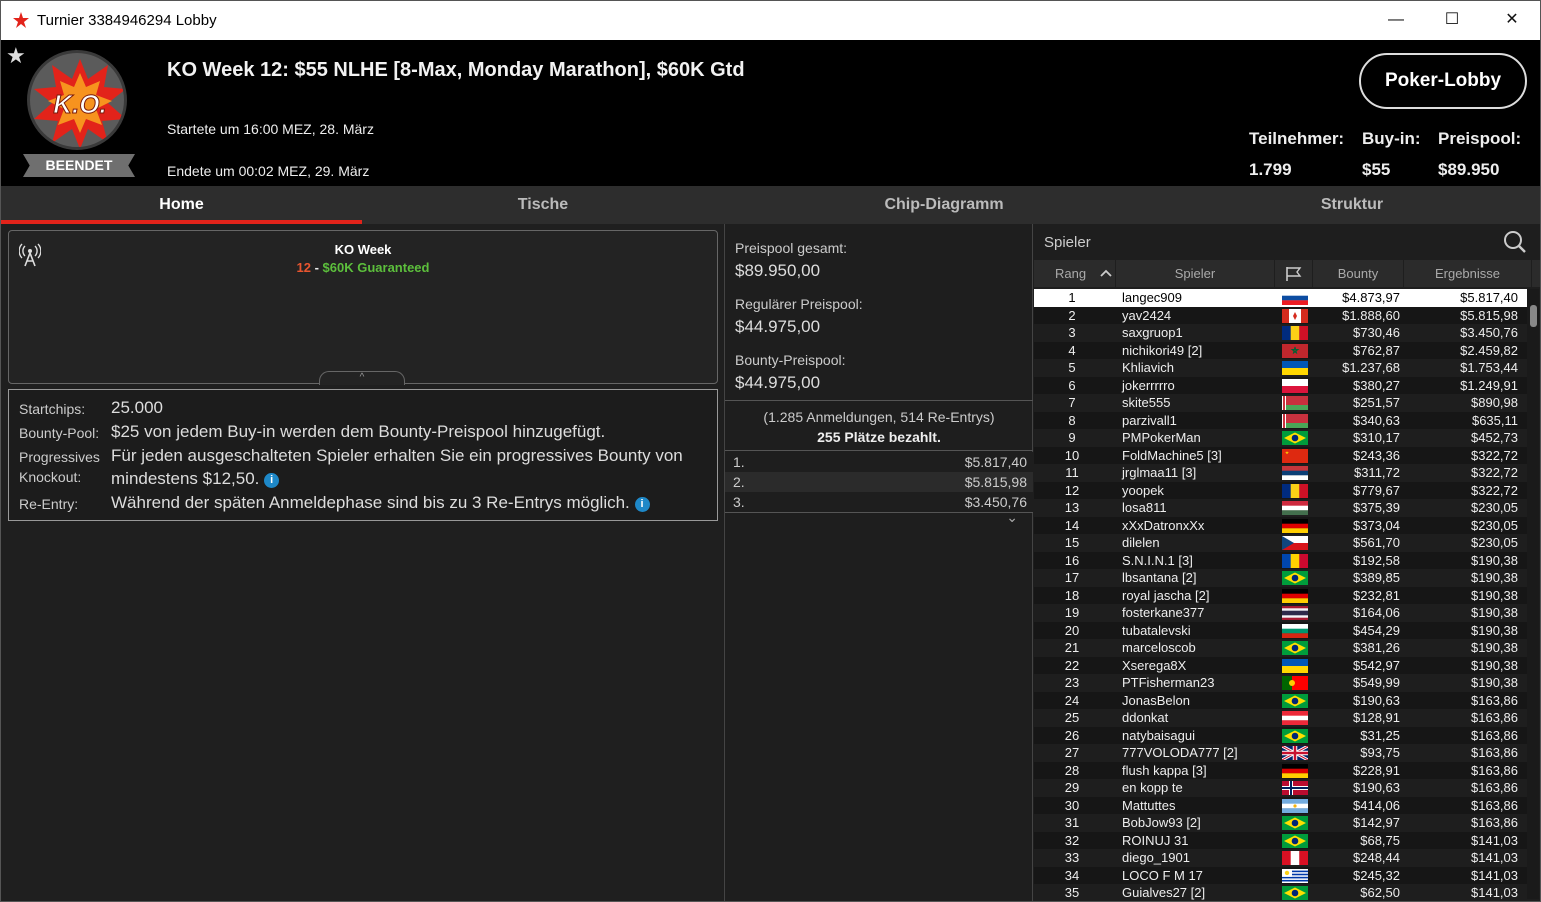 The image size is (1541, 902). Describe the element at coordinates (1147, 315) in the screenshot. I see `player-name-cell: yav2424` at that location.